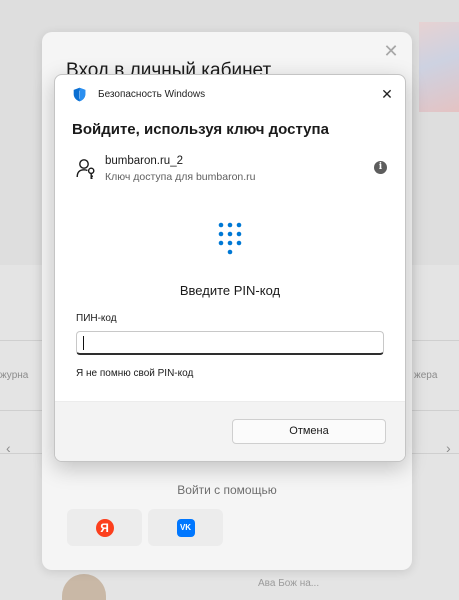  I want to click on yandex-icon: Я, so click(104, 527).